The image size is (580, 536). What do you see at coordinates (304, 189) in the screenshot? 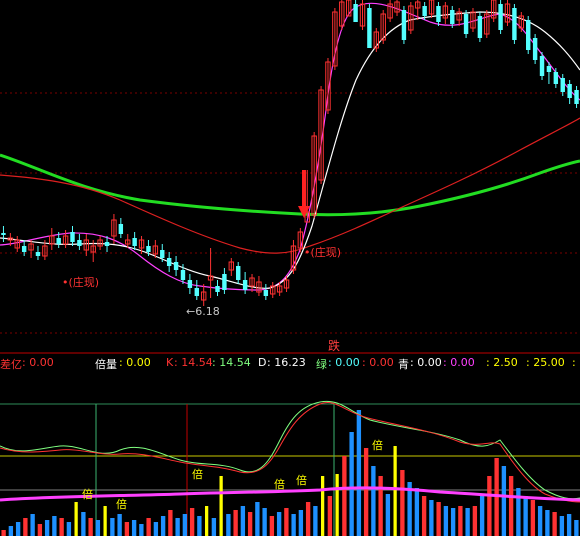
I see `down-arrow-shaft` at bounding box center [304, 189].